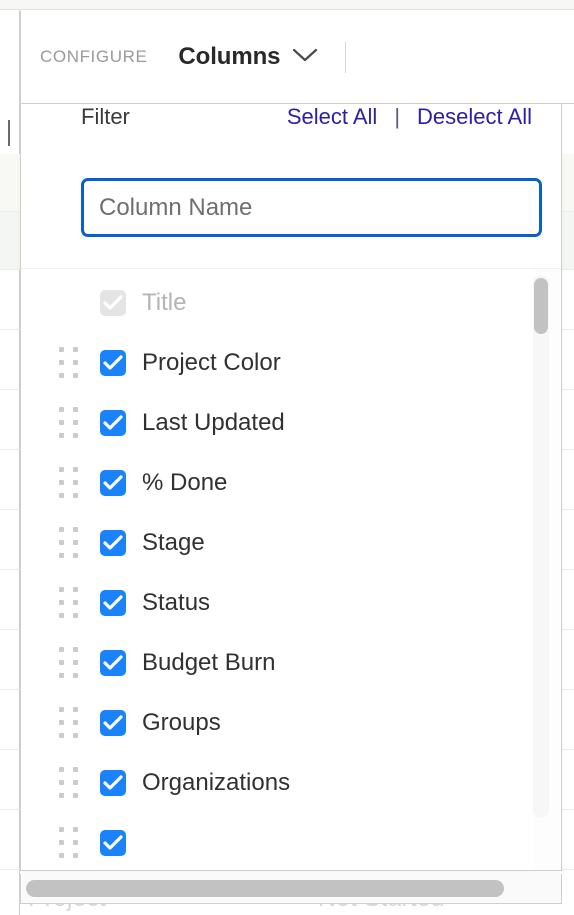  Describe the element at coordinates (211, 362) in the screenshot. I see `list-item-label: Project Color` at that location.